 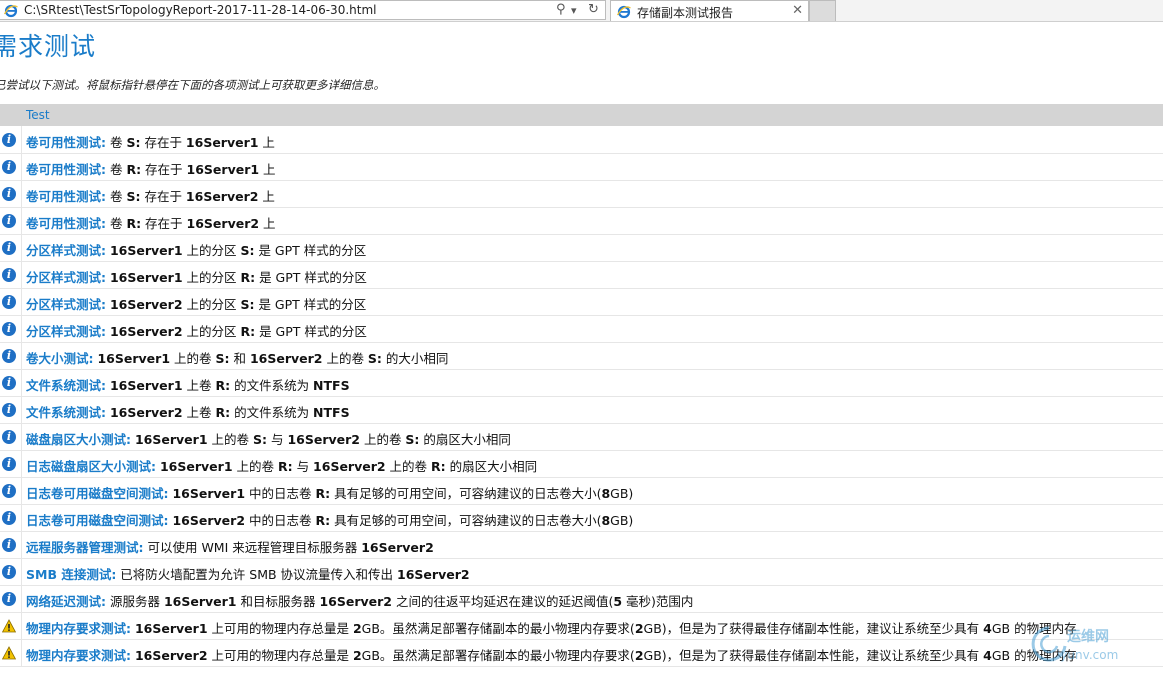 What do you see at coordinates (239, 358) in the screenshot?
I see `result-text: 和` at bounding box center [239, 358].